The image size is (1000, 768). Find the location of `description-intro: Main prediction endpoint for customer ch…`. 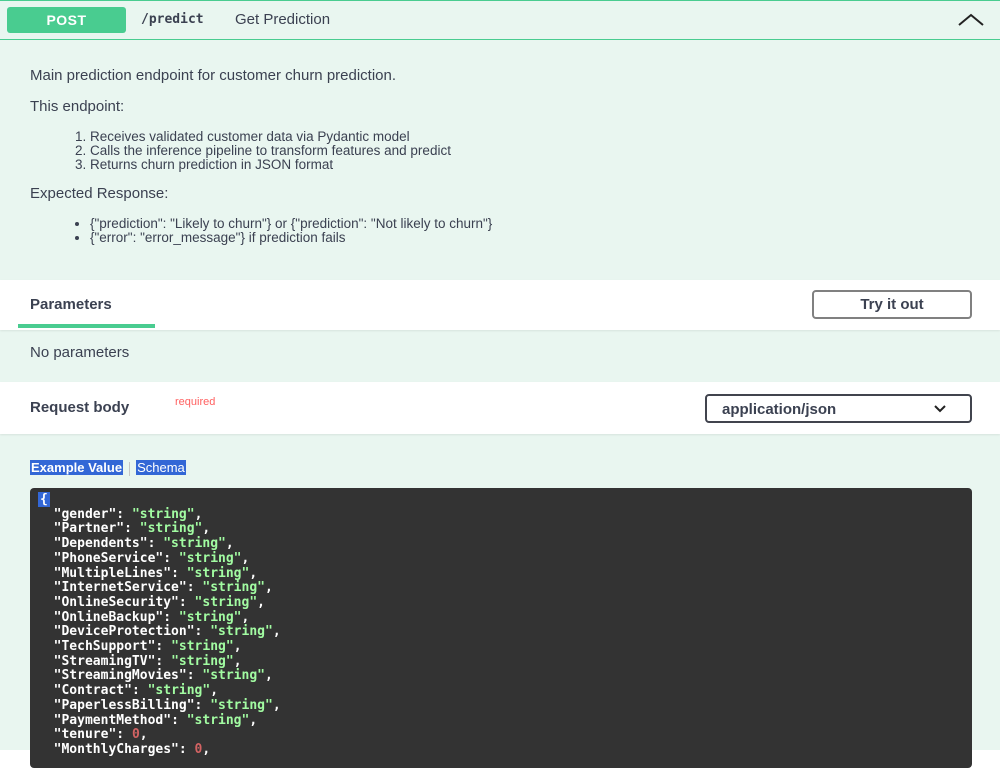

description-intro: Main prediction endpoint for customer ch… is located at coordinates (213, 75).